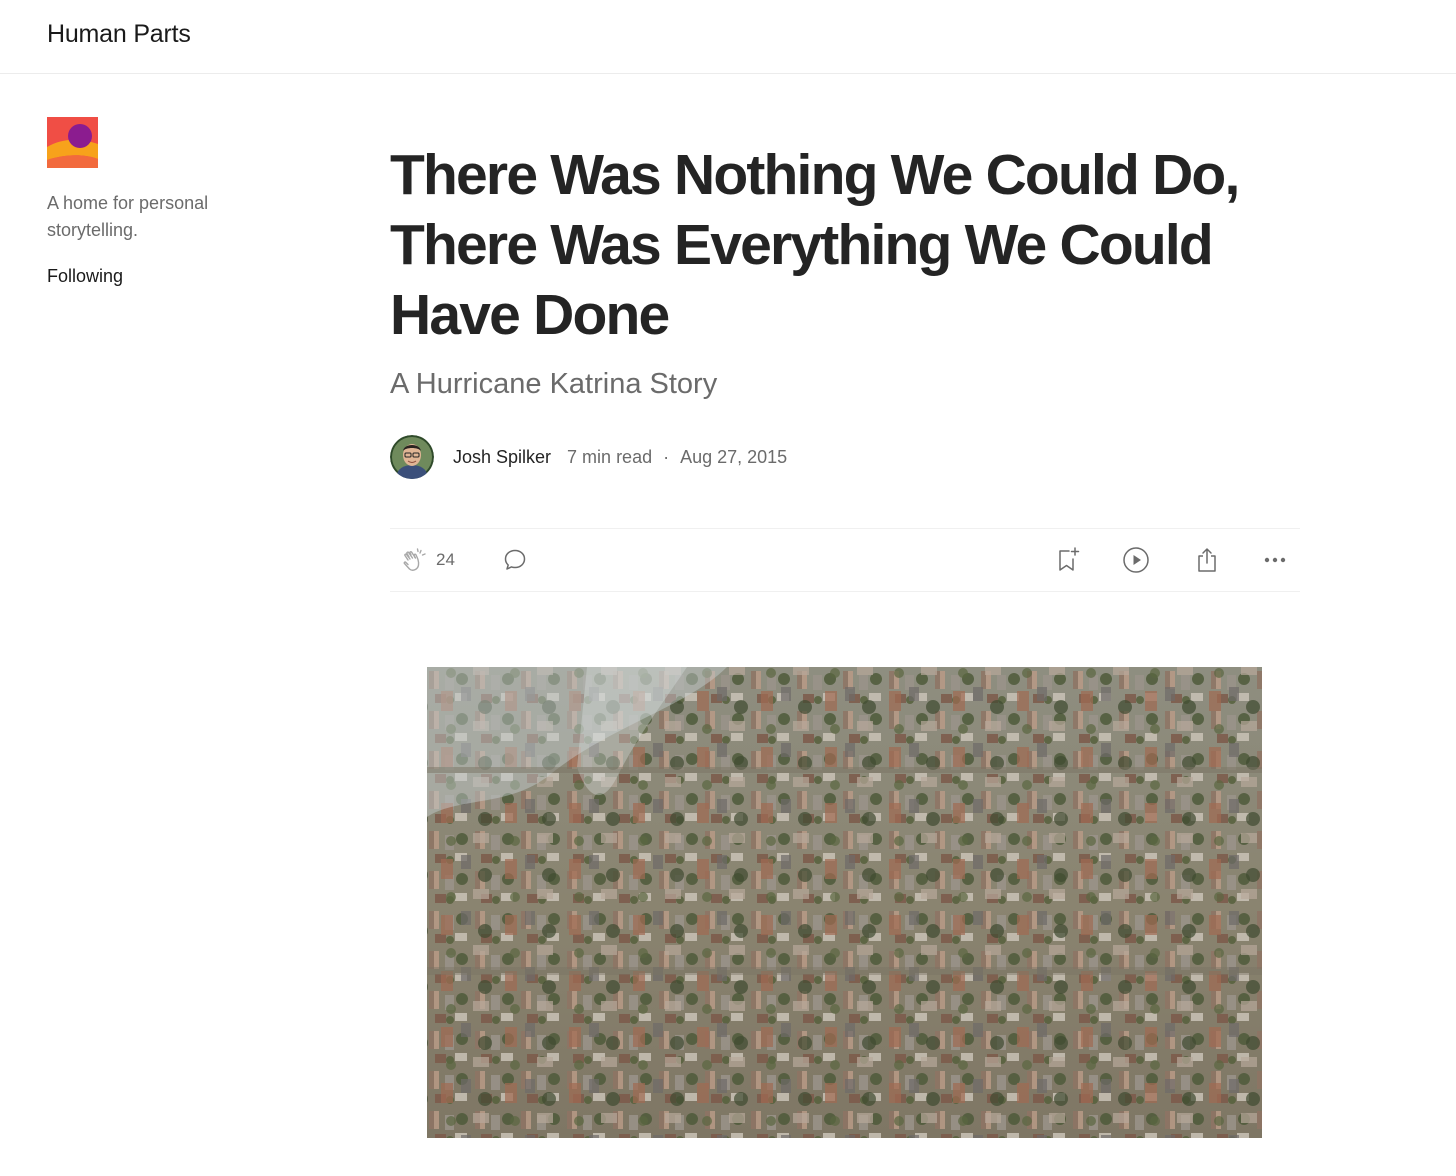  I want to click on comment-icon, so click(515, 559).